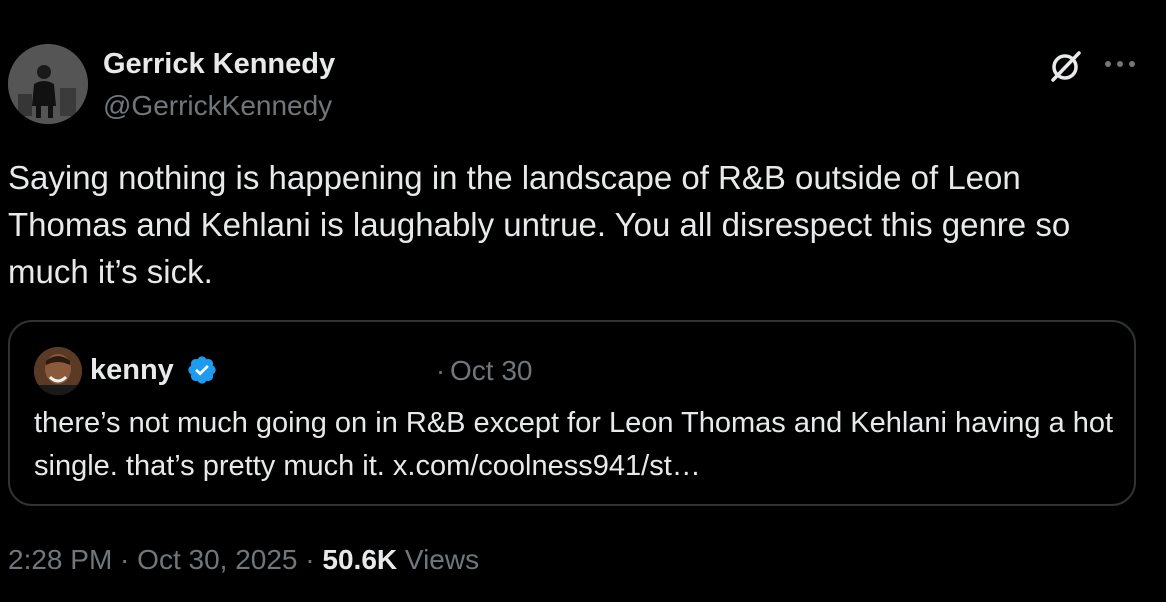 The image size is (1166, 602). I want to click on more-horizontal-icon, so click(1120, 64).